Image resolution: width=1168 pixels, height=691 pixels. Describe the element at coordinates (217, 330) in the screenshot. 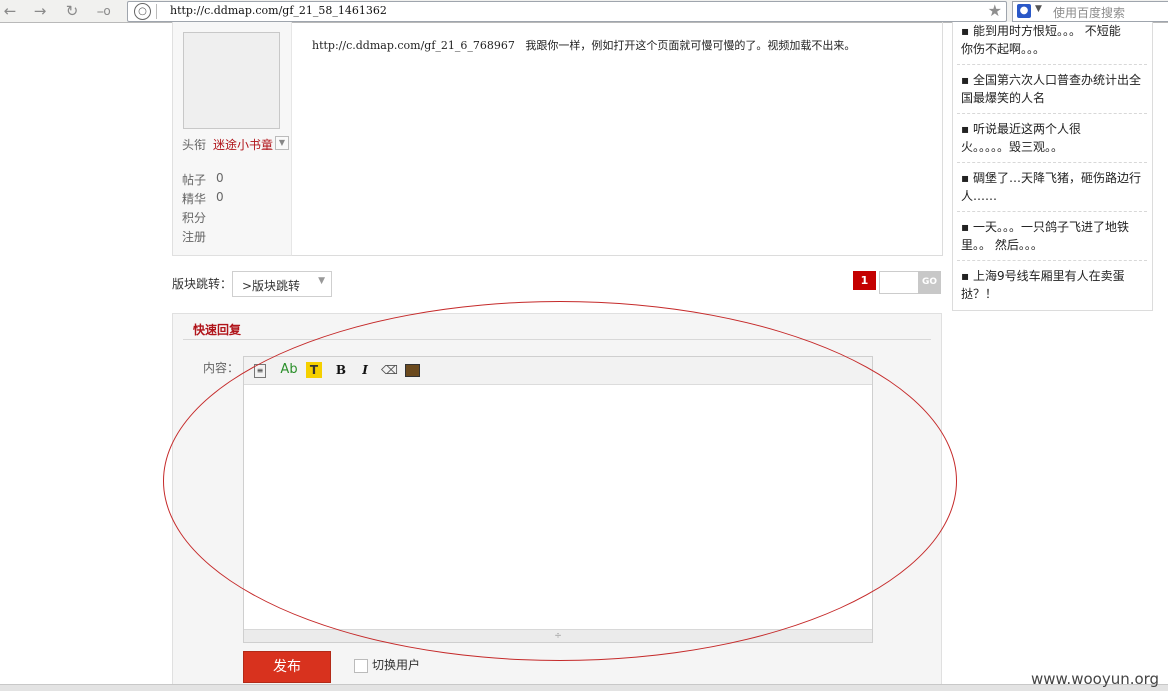

I see `quick-reply-title: 快速回复` at that location.